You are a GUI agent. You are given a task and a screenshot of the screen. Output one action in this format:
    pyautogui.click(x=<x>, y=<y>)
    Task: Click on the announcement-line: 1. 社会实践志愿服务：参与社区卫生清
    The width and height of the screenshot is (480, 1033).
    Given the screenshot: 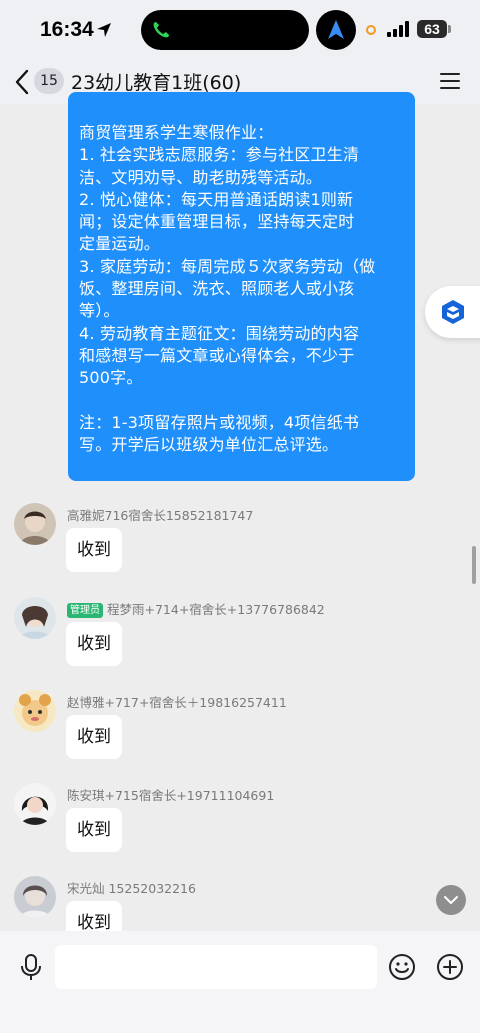 What is the action you would take?
    pyautogui.click(x=219, y=155)
    